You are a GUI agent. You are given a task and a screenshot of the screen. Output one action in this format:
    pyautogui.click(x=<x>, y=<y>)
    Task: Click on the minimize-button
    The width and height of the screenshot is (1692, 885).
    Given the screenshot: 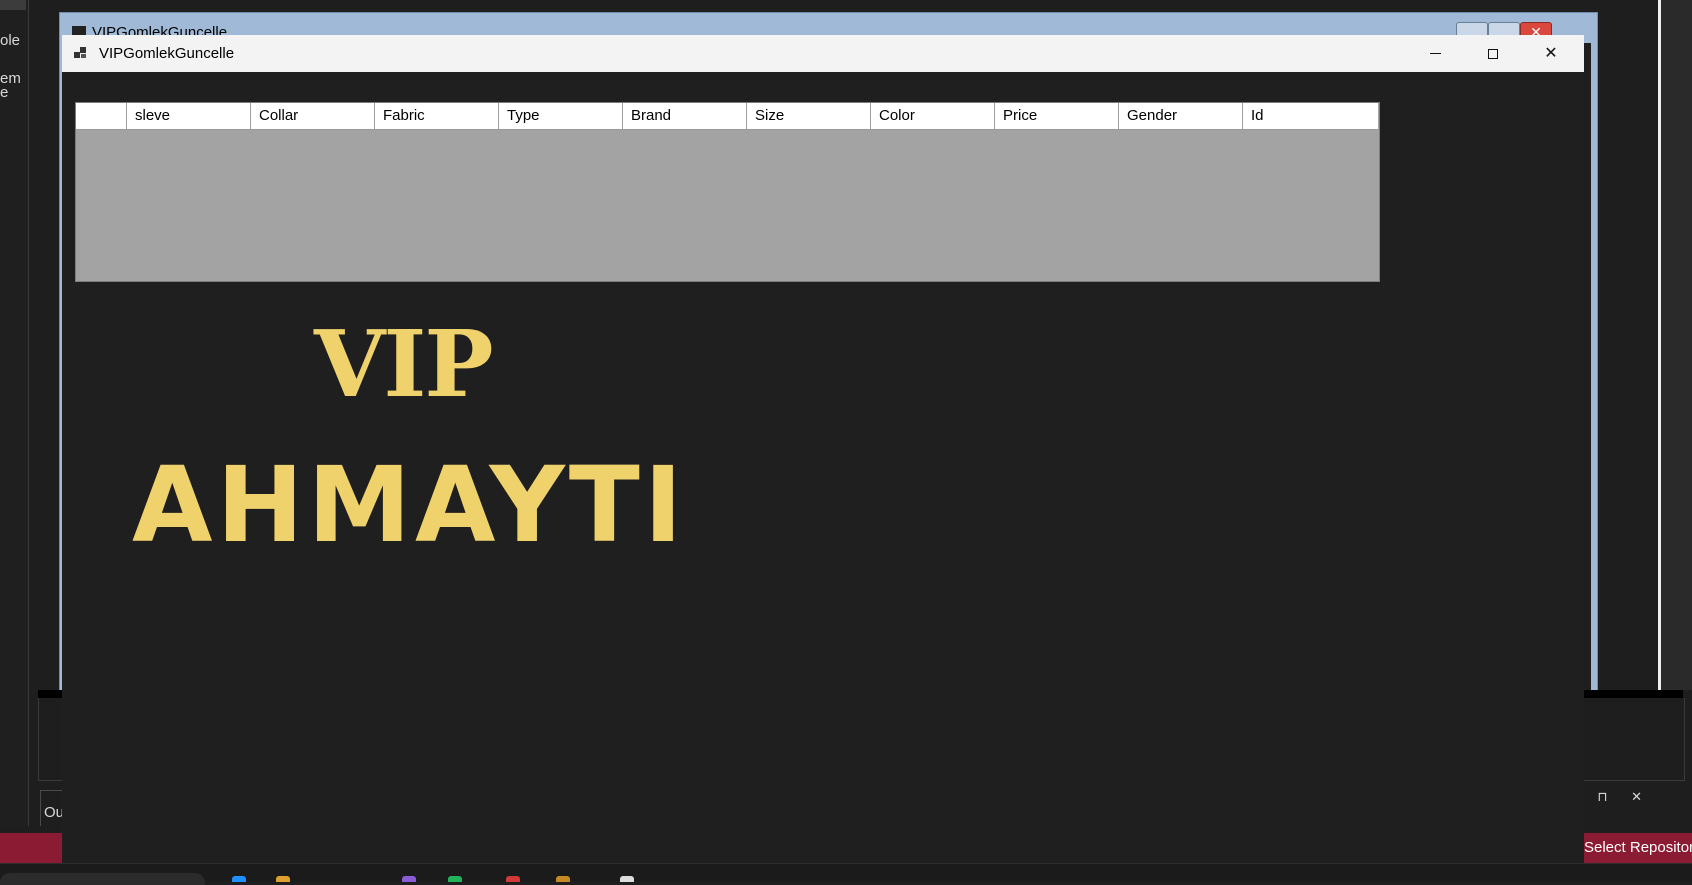 What is the action you would take?
    pyautogui.click(x=1435, y=53)
    